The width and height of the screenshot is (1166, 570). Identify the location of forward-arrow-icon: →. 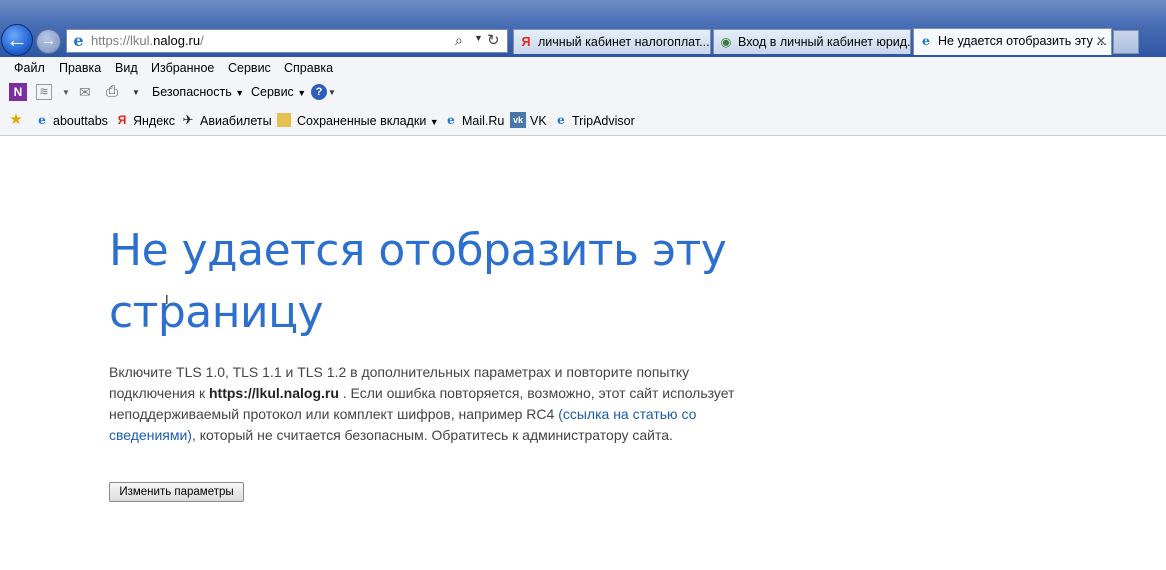
(48, 41).